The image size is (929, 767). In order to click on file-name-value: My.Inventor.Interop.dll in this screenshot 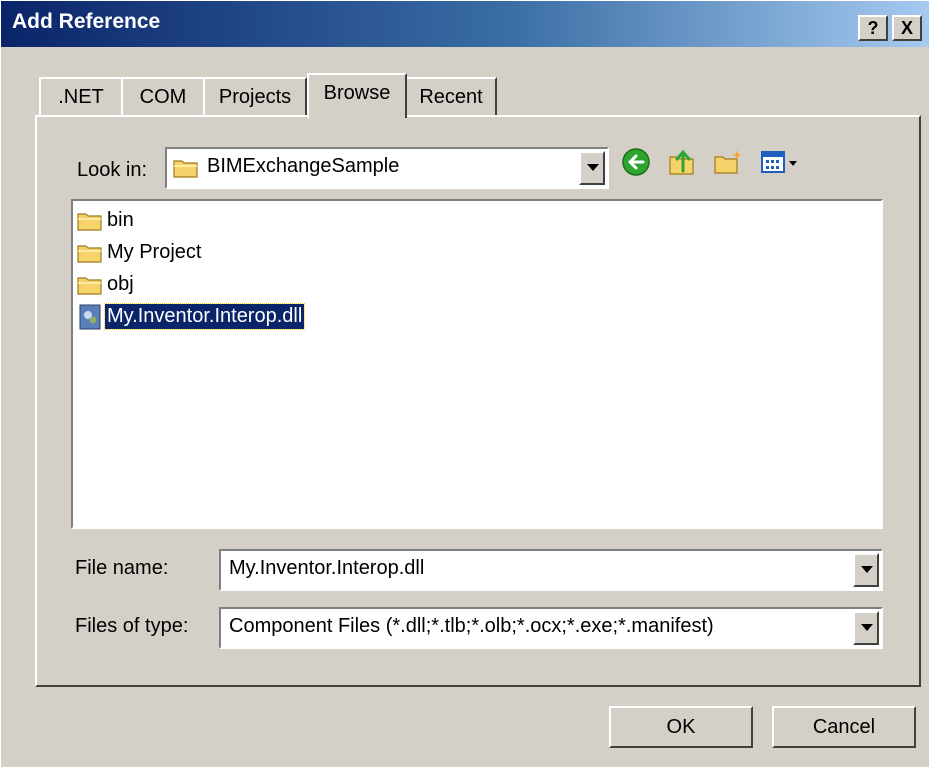, I will do `click(327, 568)`.